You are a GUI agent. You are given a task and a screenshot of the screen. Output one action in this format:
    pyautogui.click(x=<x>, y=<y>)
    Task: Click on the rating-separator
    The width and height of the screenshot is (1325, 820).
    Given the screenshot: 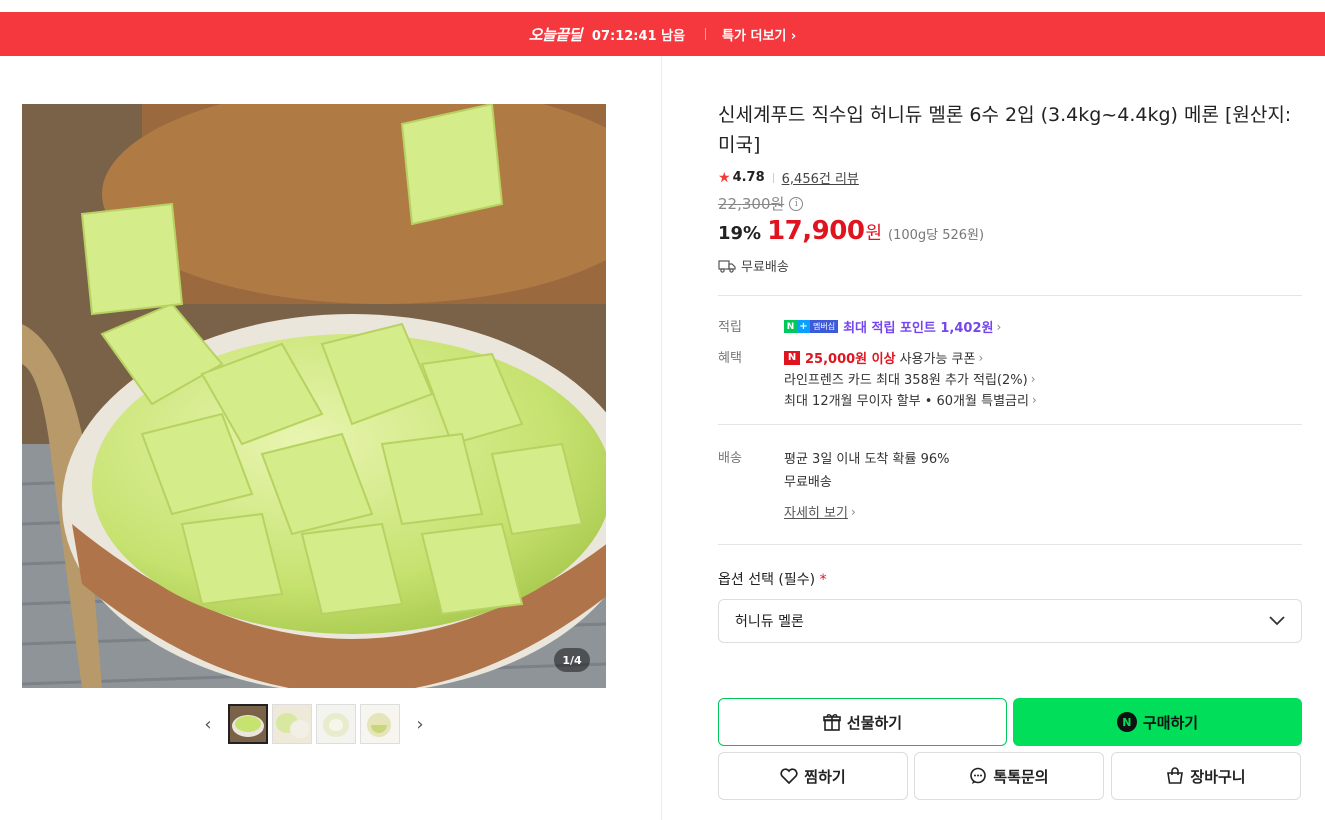 What is the action you would take?
    pyautogui.click(x=773, y=177)
    